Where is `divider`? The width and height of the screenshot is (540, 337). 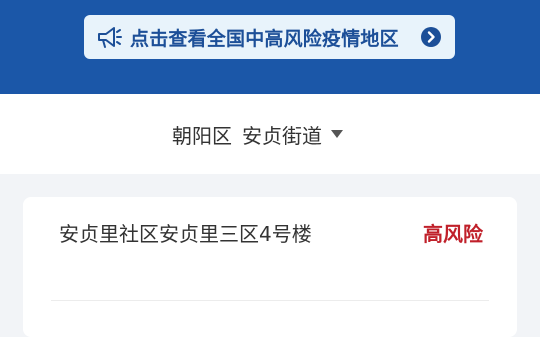
divider is located at coordinates (270, 300).